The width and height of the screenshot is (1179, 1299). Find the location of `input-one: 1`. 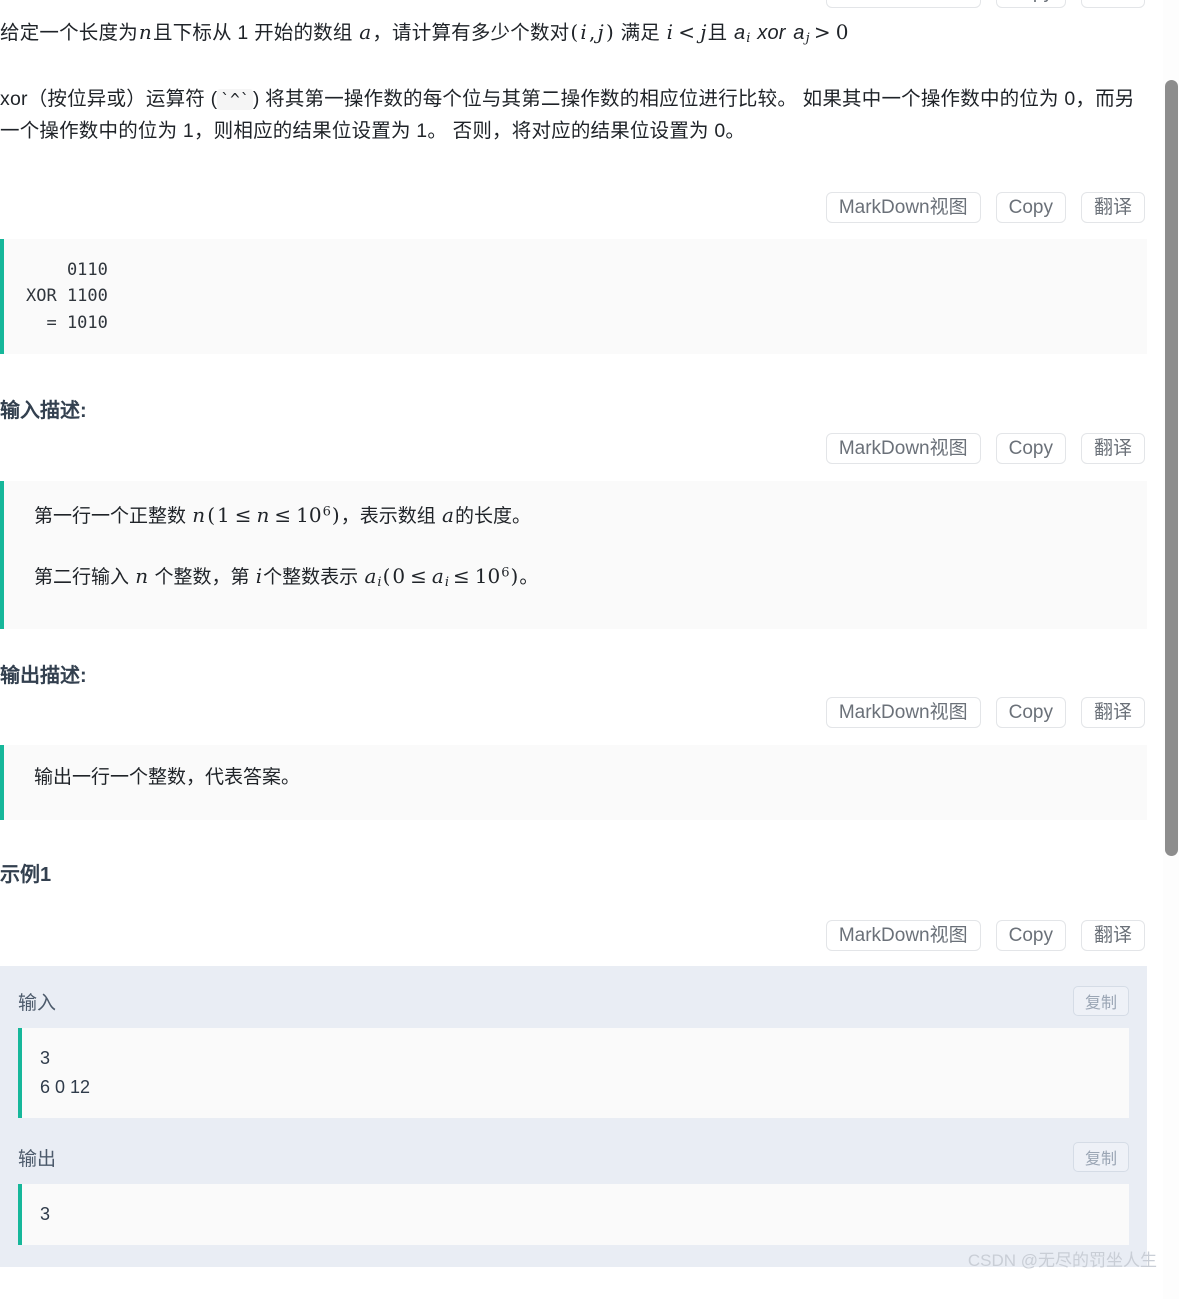

input-one: 1 is located at coordinates (223, 515).